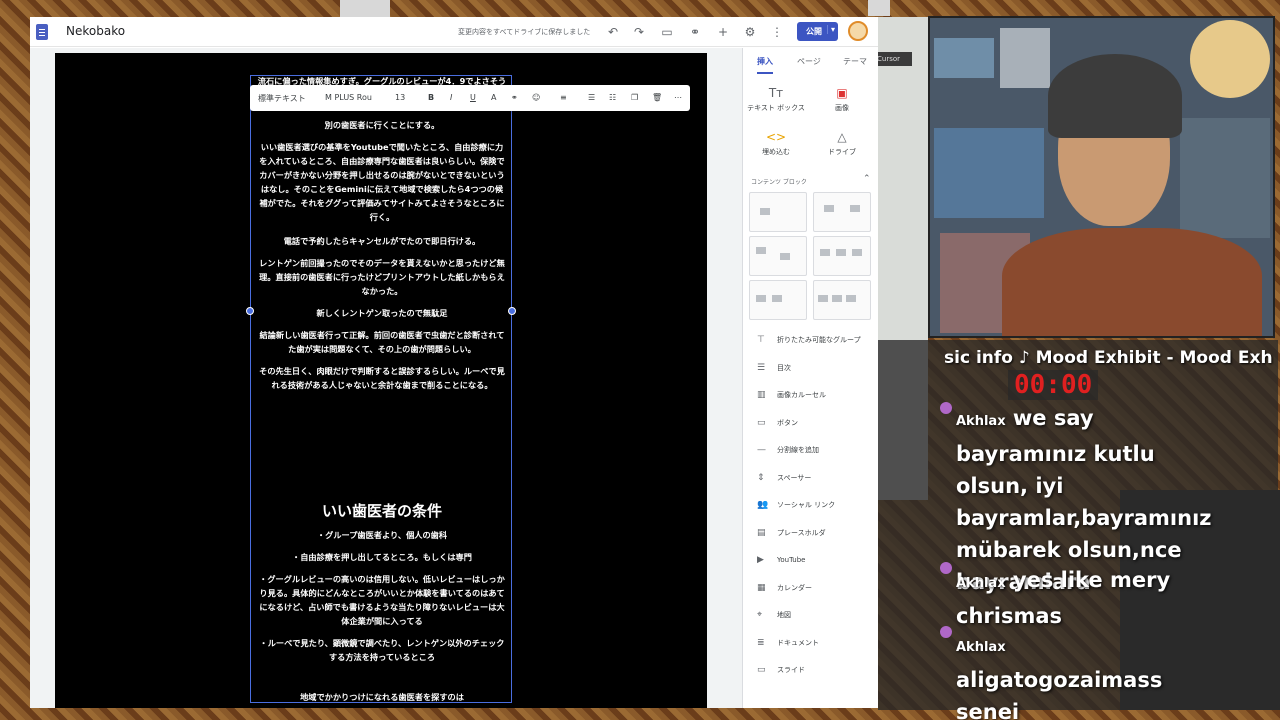  What do you see at coordinates (451, 97) in the screenshot?
I see `italic-button: I` at bounding box center [451, 97].